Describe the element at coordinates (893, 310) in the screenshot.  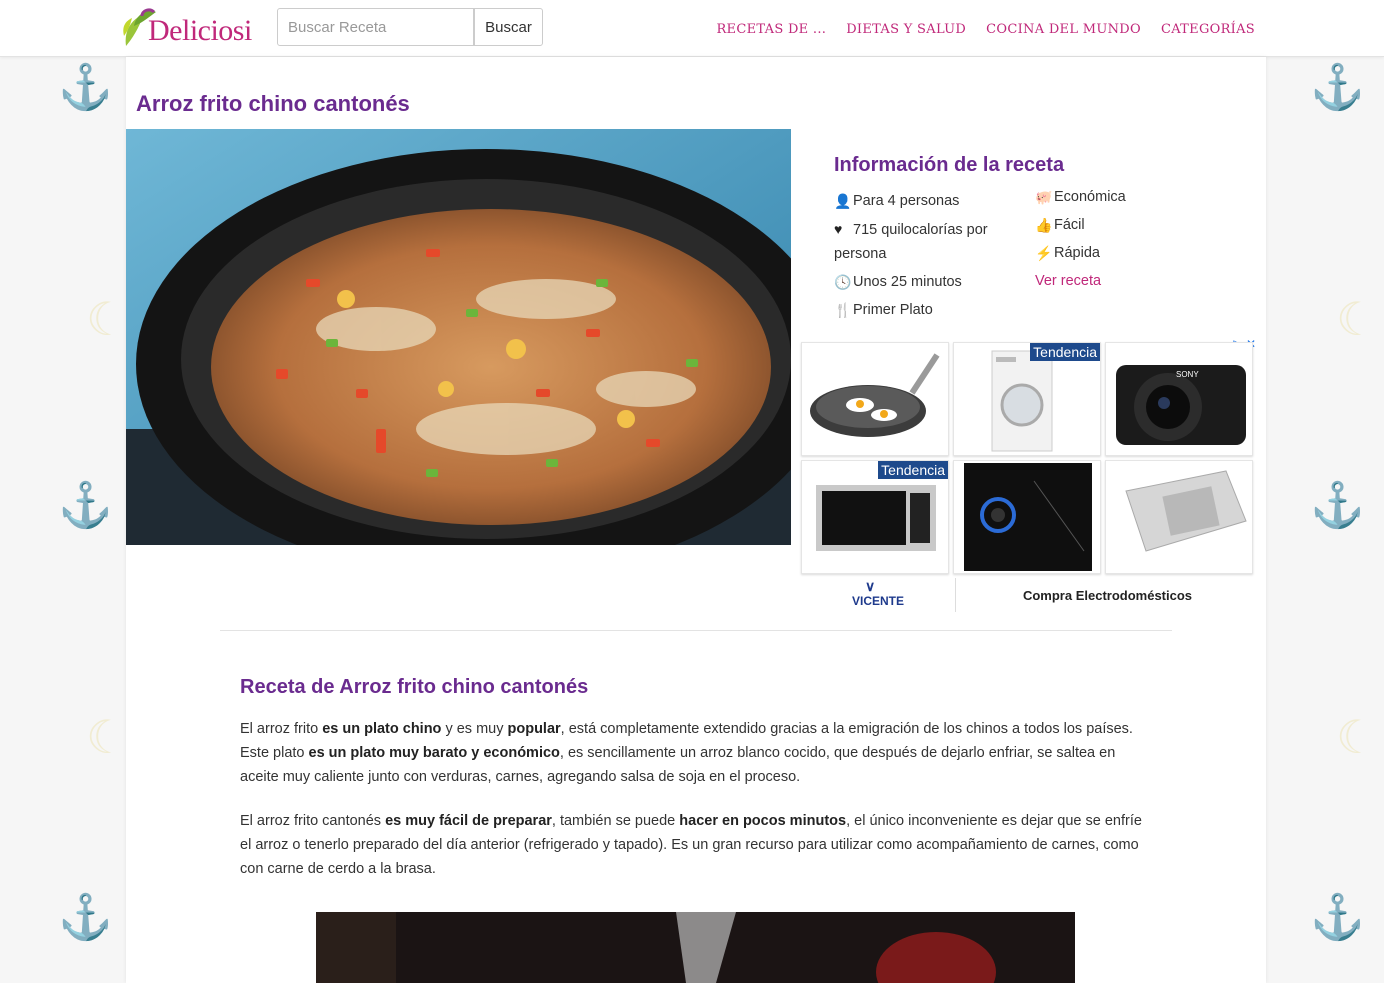
I see `info-course-text: Primer Plato` at that location.